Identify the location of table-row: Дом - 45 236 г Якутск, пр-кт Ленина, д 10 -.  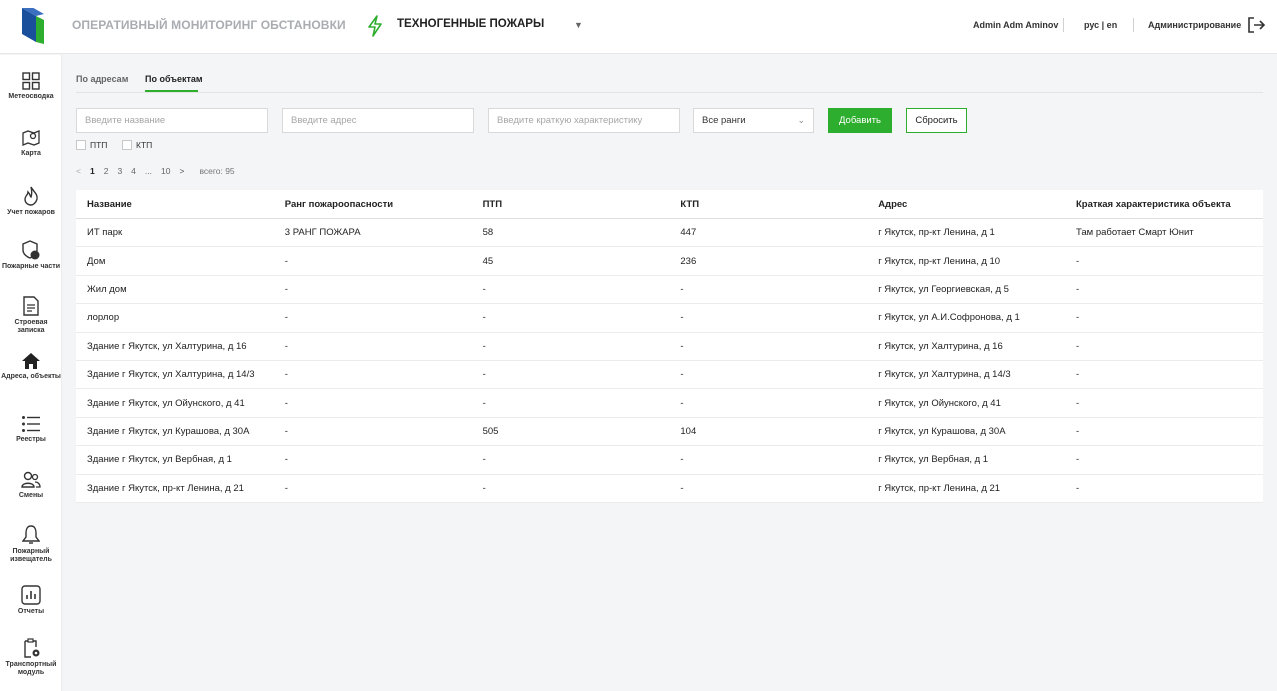
(669, 261).